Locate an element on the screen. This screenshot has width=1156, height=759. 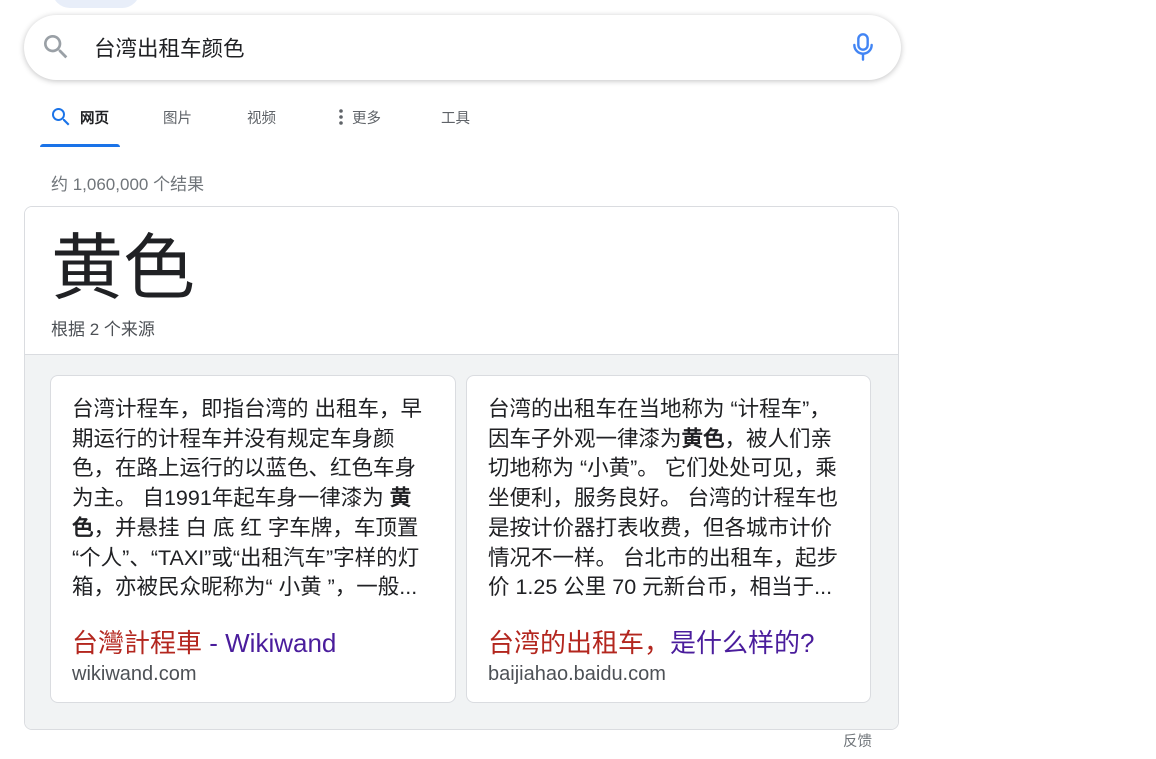
tab-label: 视频 is located at coordinates (261, 118).